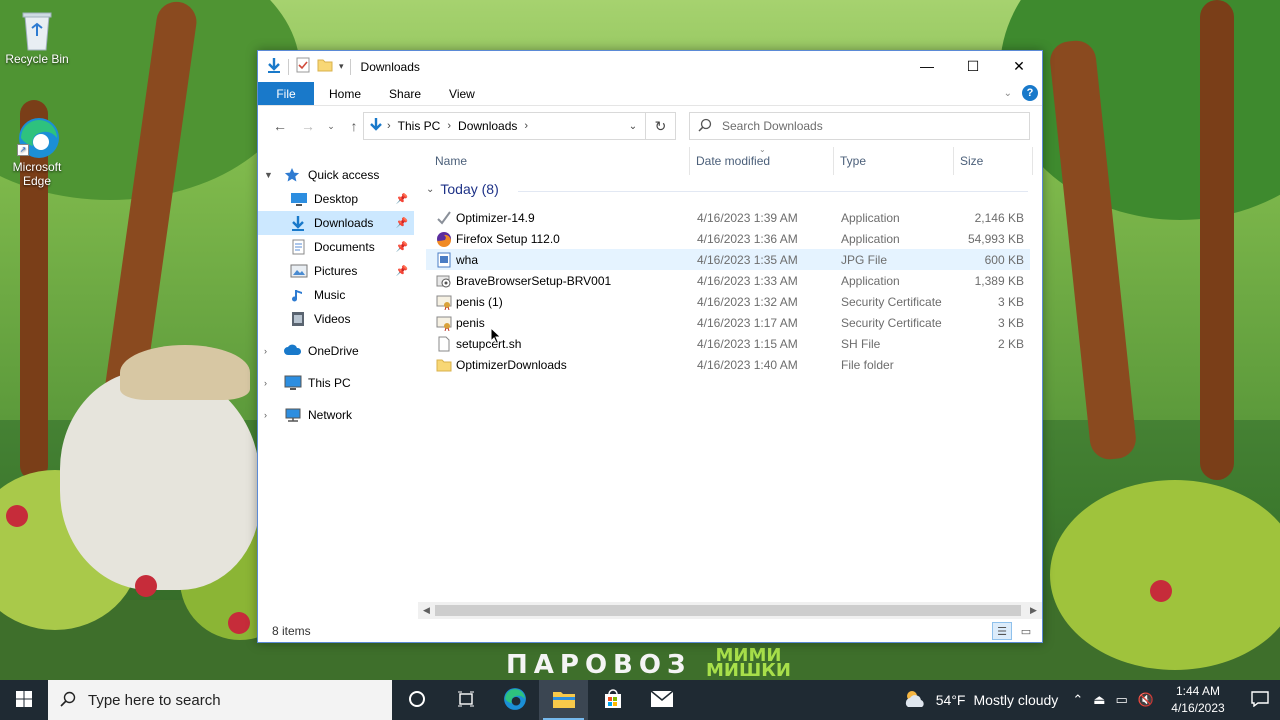 Image resolution: width=1280 pixels, height=720 pixels. Describe the element at coordinates (971, 161) in the screenshot. I see `column-header-size: Size` at that location.